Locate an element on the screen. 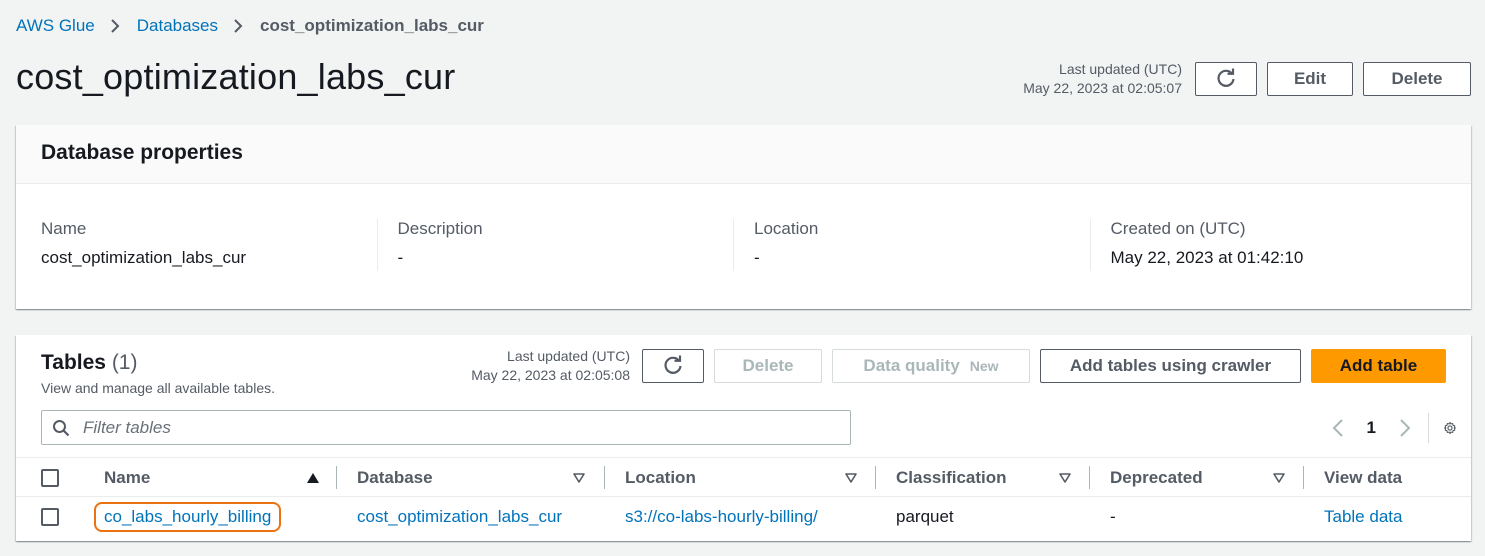 The height and width of the screenshot is (556, 1485). breadcrumb-item-aws-glue: AWS Glue is located at coordinates (55, 26).